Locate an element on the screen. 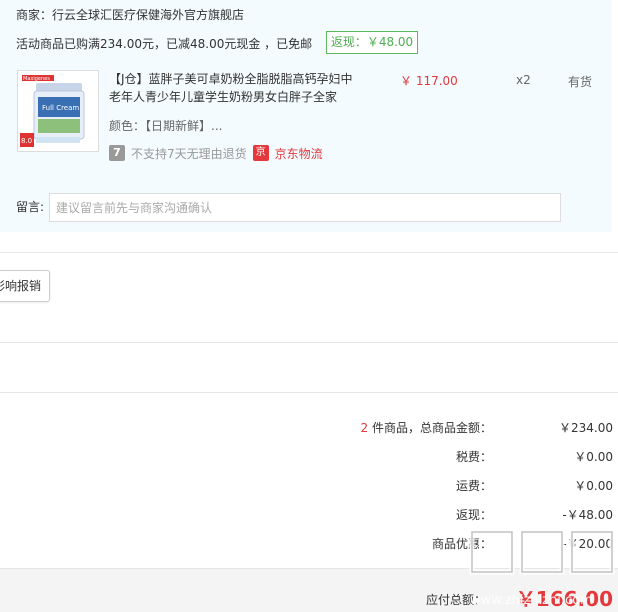 This screenshot has height=612, width=618. stock-status: 有货 is located at coordinates (580, 82).